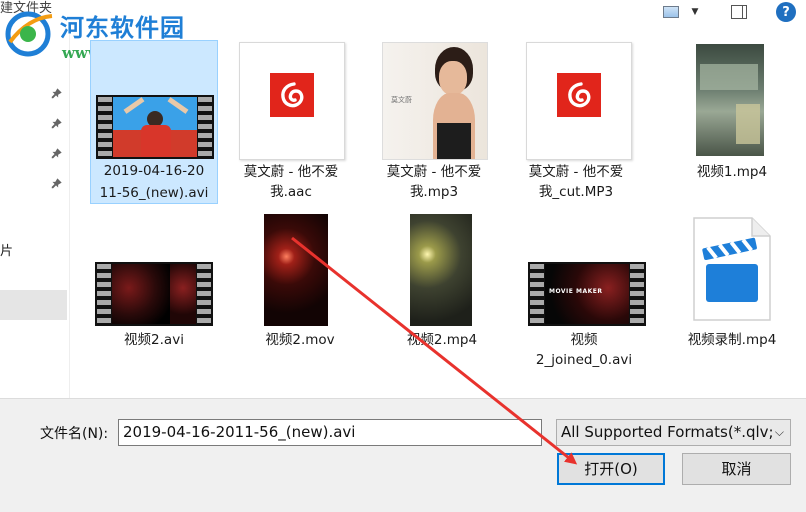 The image size is (806, 512). I want to click on file-tile: 莫文蔚 - 他不爱 我.aac, so click(291, 122).